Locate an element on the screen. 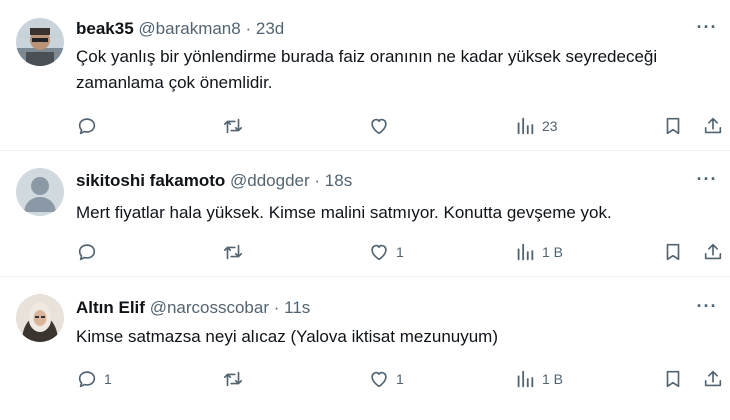  display-name: sikitoshi fakamoto is located at coordinates (150, 180).